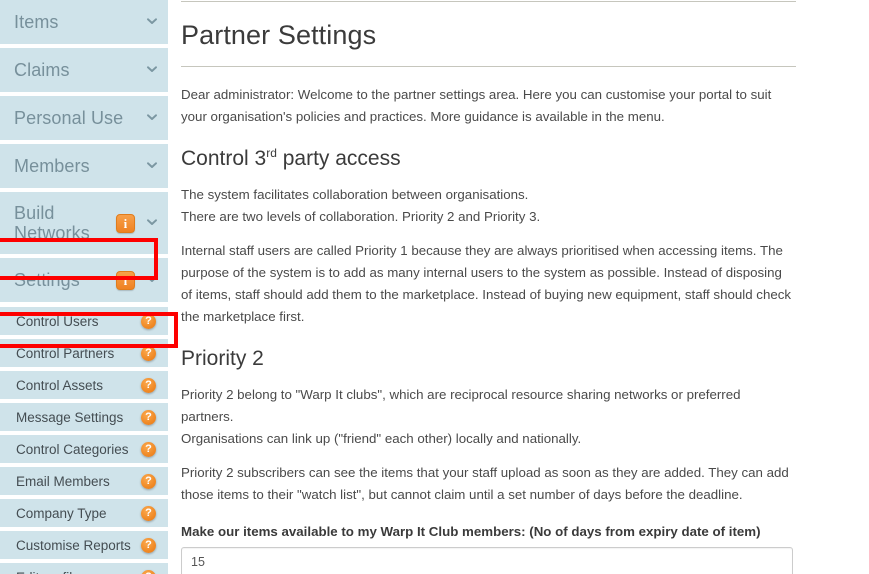 This screenshot has height=574, width=869. I want to click on sidebar-item-edit-profile: Edit profile ?, so click(84, 568).